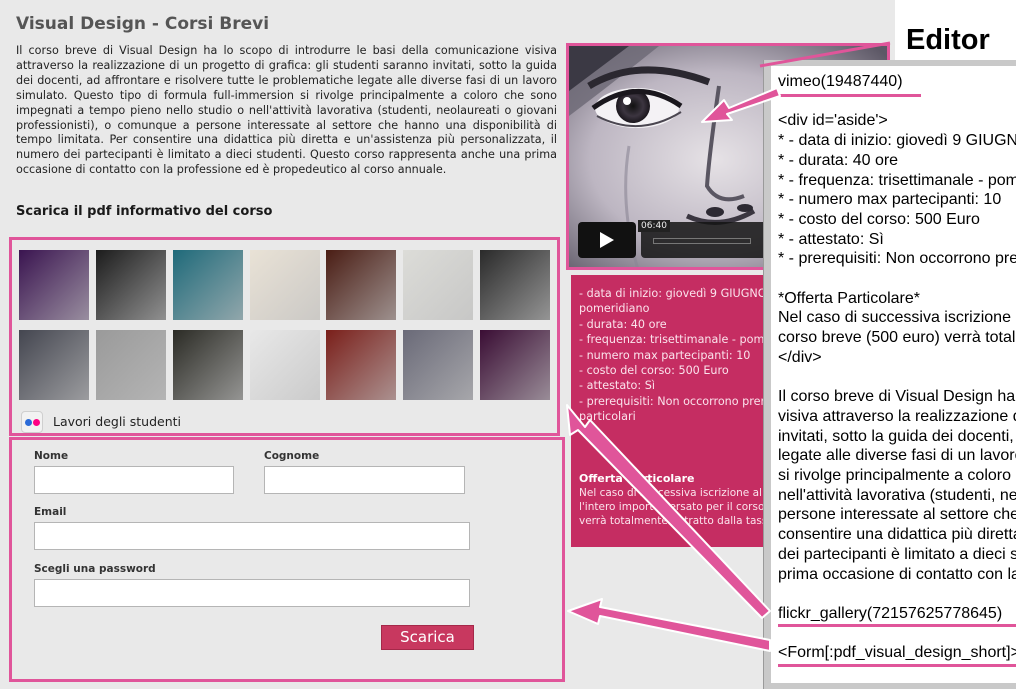  I want to click on password-field, so click(252, 593).